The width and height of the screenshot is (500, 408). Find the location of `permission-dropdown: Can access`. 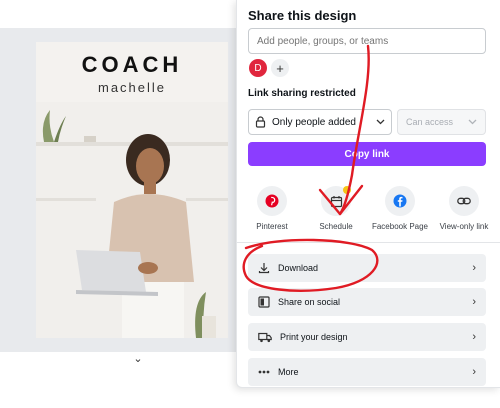

permission-dropdown: Can access is located at coordinates (441, 122).